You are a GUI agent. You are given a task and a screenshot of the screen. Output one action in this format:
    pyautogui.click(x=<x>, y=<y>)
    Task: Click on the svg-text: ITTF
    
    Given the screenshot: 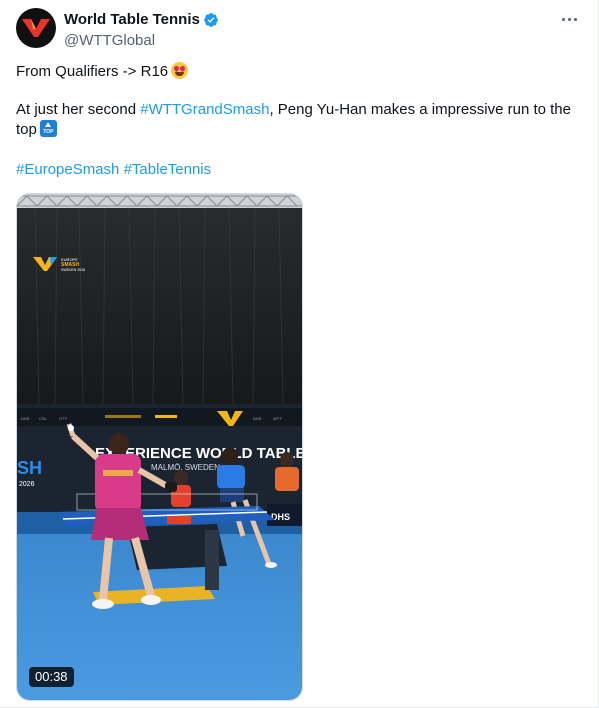 What is the action you would take?
    pyautogui.click(x=63, y=418)
    